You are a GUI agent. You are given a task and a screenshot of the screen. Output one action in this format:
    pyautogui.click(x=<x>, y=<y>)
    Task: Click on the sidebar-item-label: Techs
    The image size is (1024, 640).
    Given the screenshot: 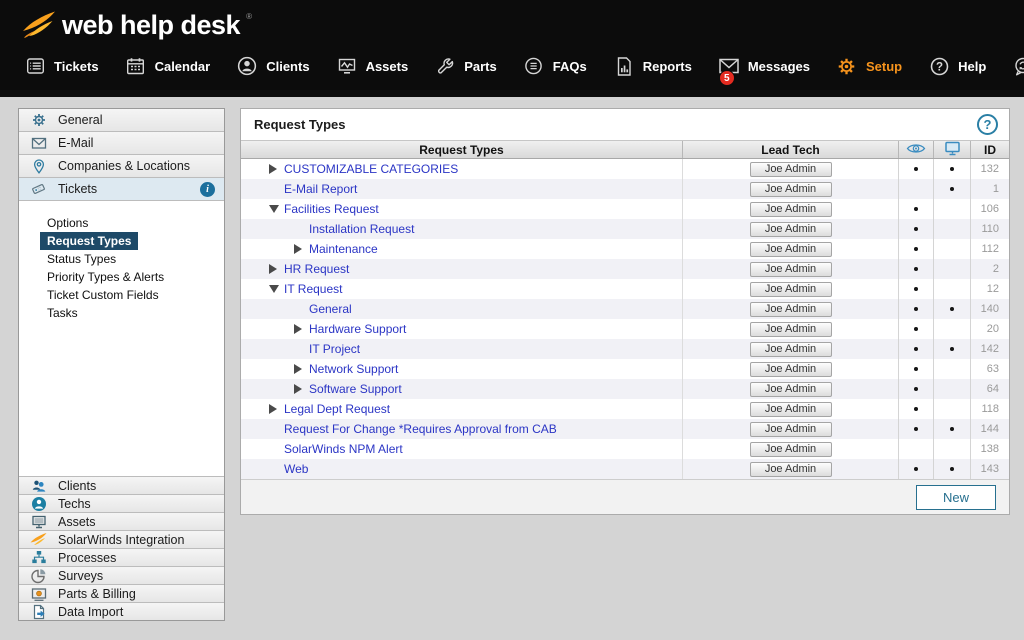 What is the action you would take?
    pyautogui.click(x=74, y=503)
    